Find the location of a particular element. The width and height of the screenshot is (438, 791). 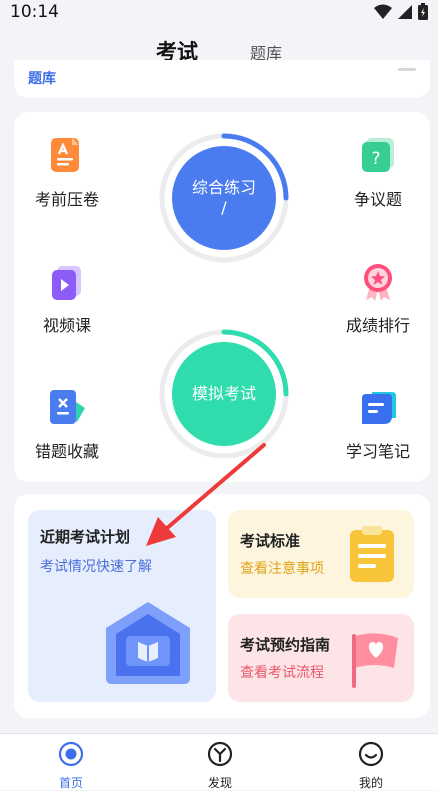

exam-standard-subtitle: 查看注意事项 is located at coordinates (282, 569).